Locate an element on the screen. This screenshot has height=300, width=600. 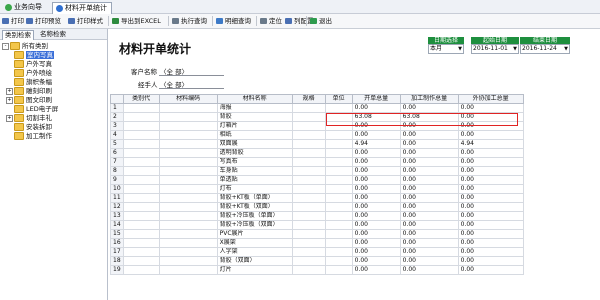
row-number: 15 is located at coordinates (117, 234).